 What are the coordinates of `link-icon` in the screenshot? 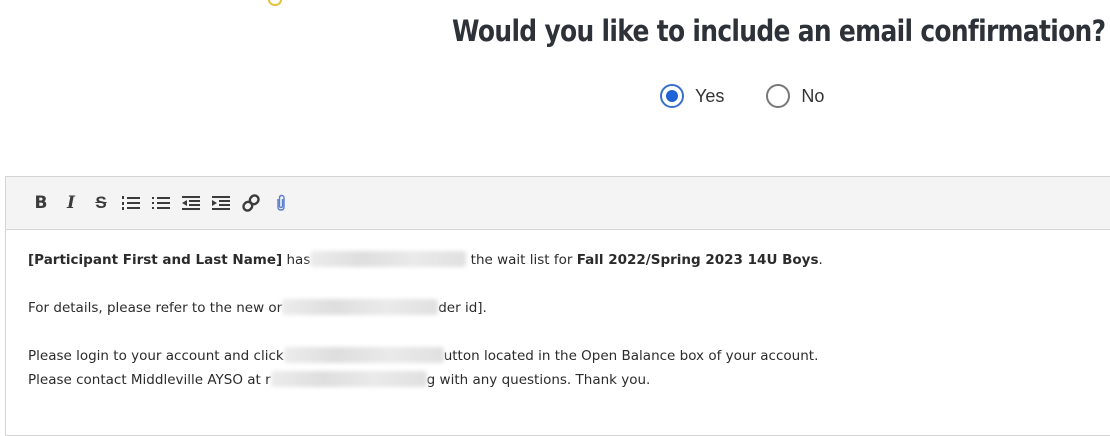 It's located at (251, 203).